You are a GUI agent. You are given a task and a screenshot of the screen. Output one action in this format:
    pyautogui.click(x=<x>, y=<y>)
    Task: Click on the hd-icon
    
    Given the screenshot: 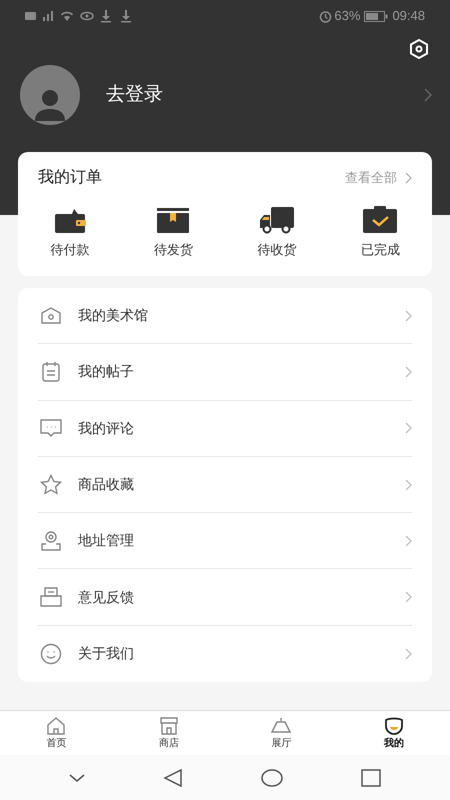 What is the action you would take?
    pyautogui.click(x=30, y=16)
    